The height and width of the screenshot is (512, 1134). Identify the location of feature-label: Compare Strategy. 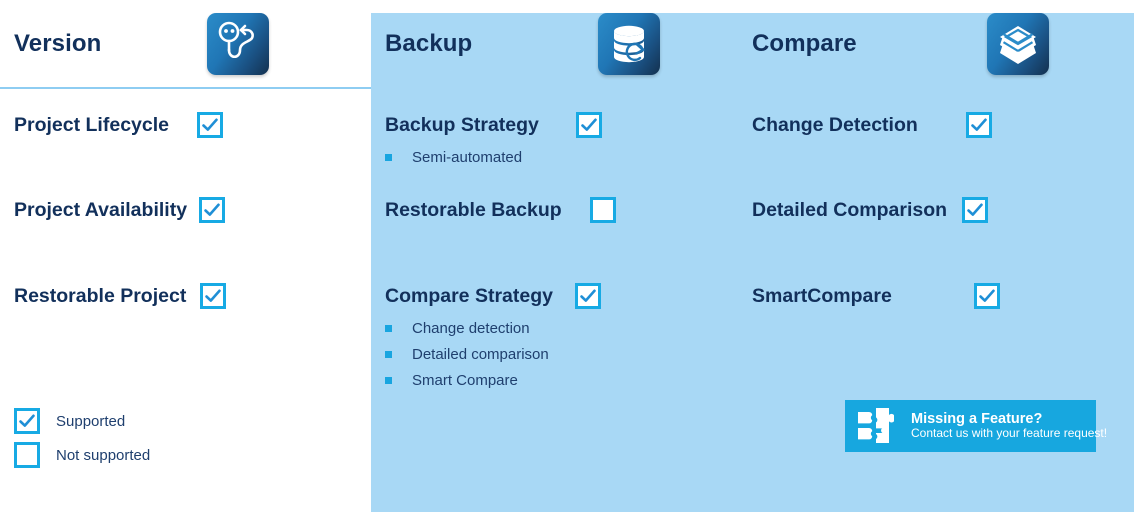
(469, 295).